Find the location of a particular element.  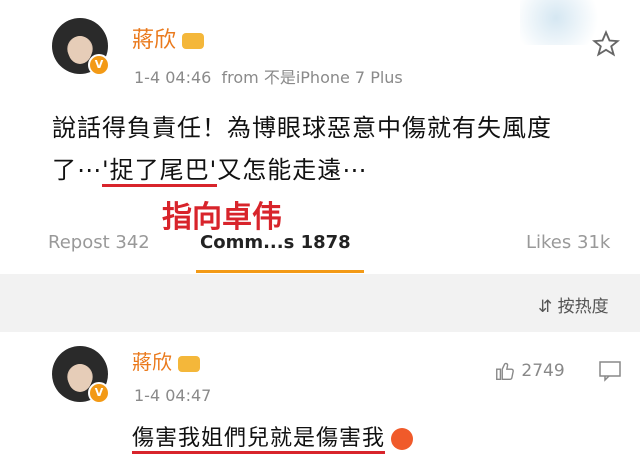

sort-button: ⇵ 按热度 is located at coordinates (573, 304).